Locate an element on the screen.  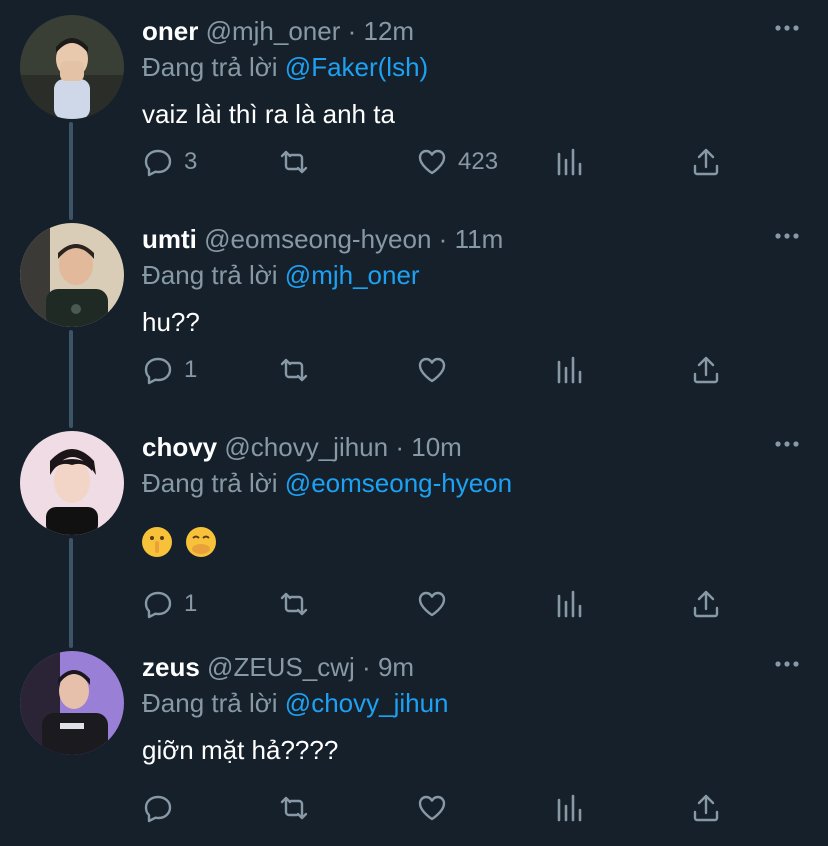
reply-button: 3 is located at coordinates (169, 162).